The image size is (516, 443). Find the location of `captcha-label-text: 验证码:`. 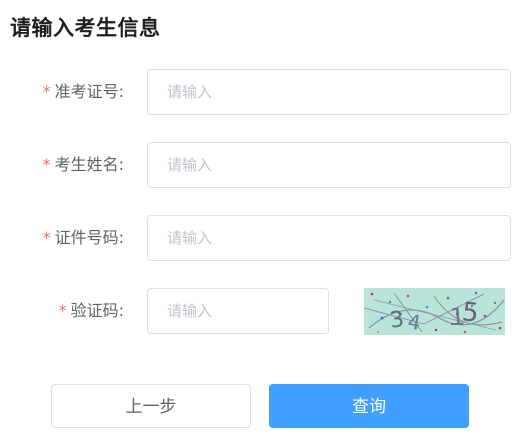

captcha-label-text: 验证码: is located at coordinates (97, 310).